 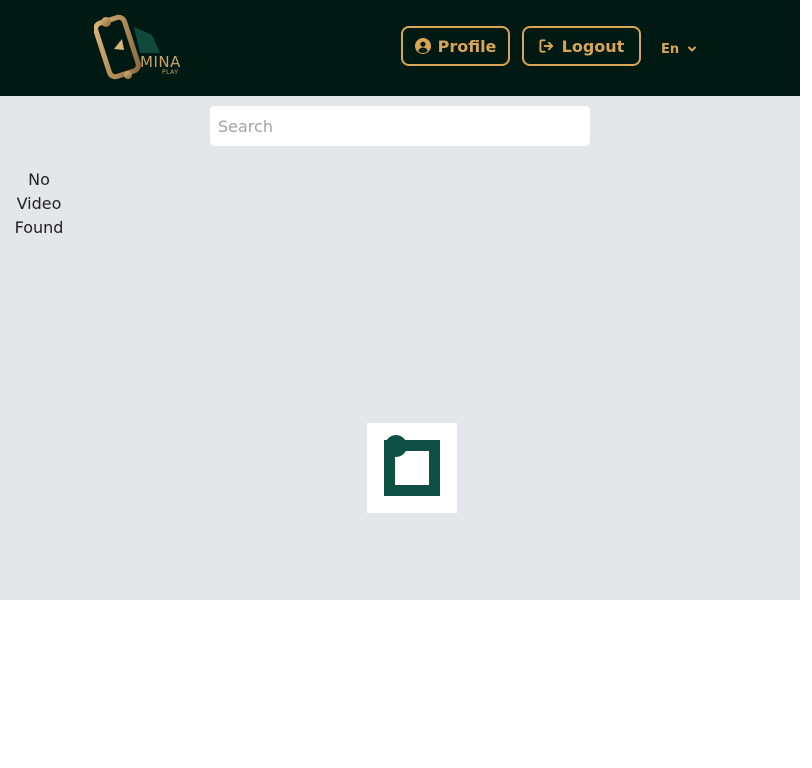 I want to click on profile-button: Profile, so click(x=455, y=46).